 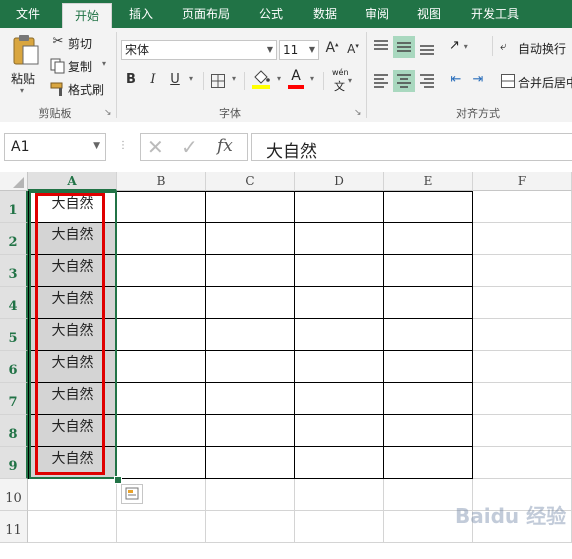 What do you see at coordinates (536, 82) in the screenshot?
I see `merge-center-button: 合并后居中` at bounding box center [536, 82].